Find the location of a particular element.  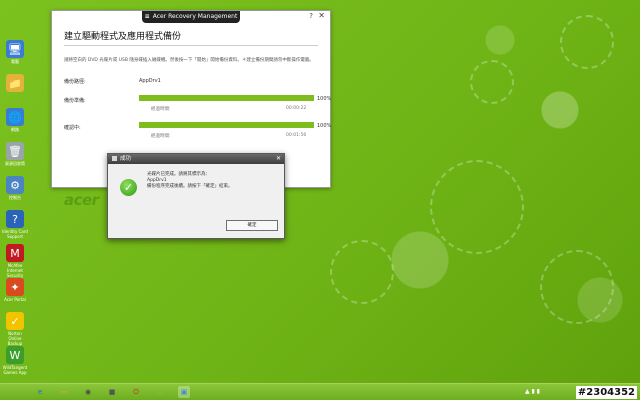

ok-button: 確定 is located at coordinates (252, 225).